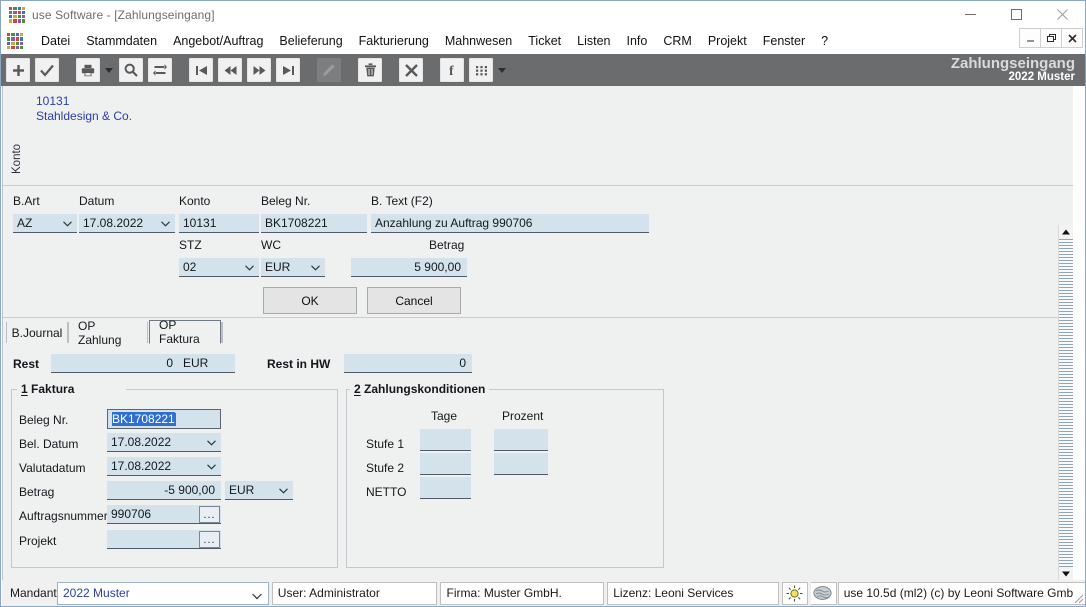  What do you see at coordinates (108, 70) in the screenshot?
I see `print-dropdown-caret-icon` at bounding box center [108, 70].